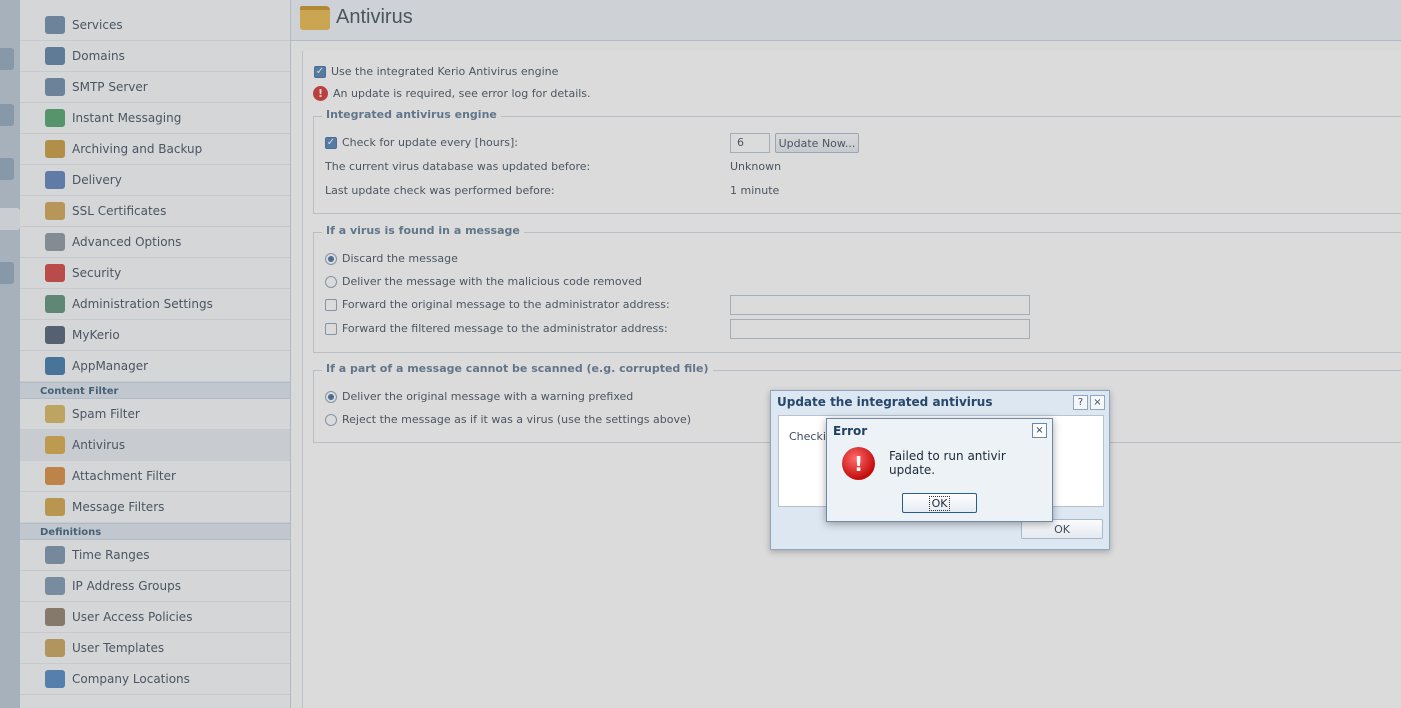 The image size is (1401, 708). What do you see at coordinates (947, 463) in the screenshot?
I see `error-message: Failed to run antivir update.` at bounding box center [947, 463].